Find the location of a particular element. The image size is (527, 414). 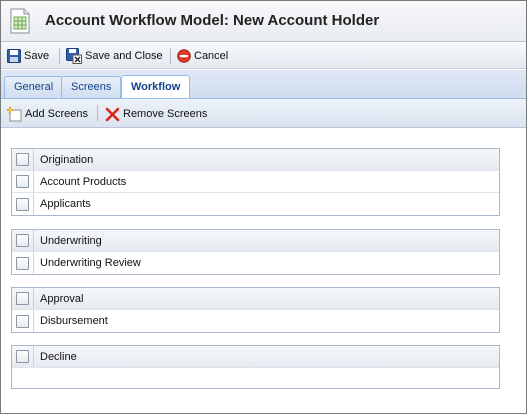

tab-strip: General Screens Workflow is located at coordinates (263, 85).